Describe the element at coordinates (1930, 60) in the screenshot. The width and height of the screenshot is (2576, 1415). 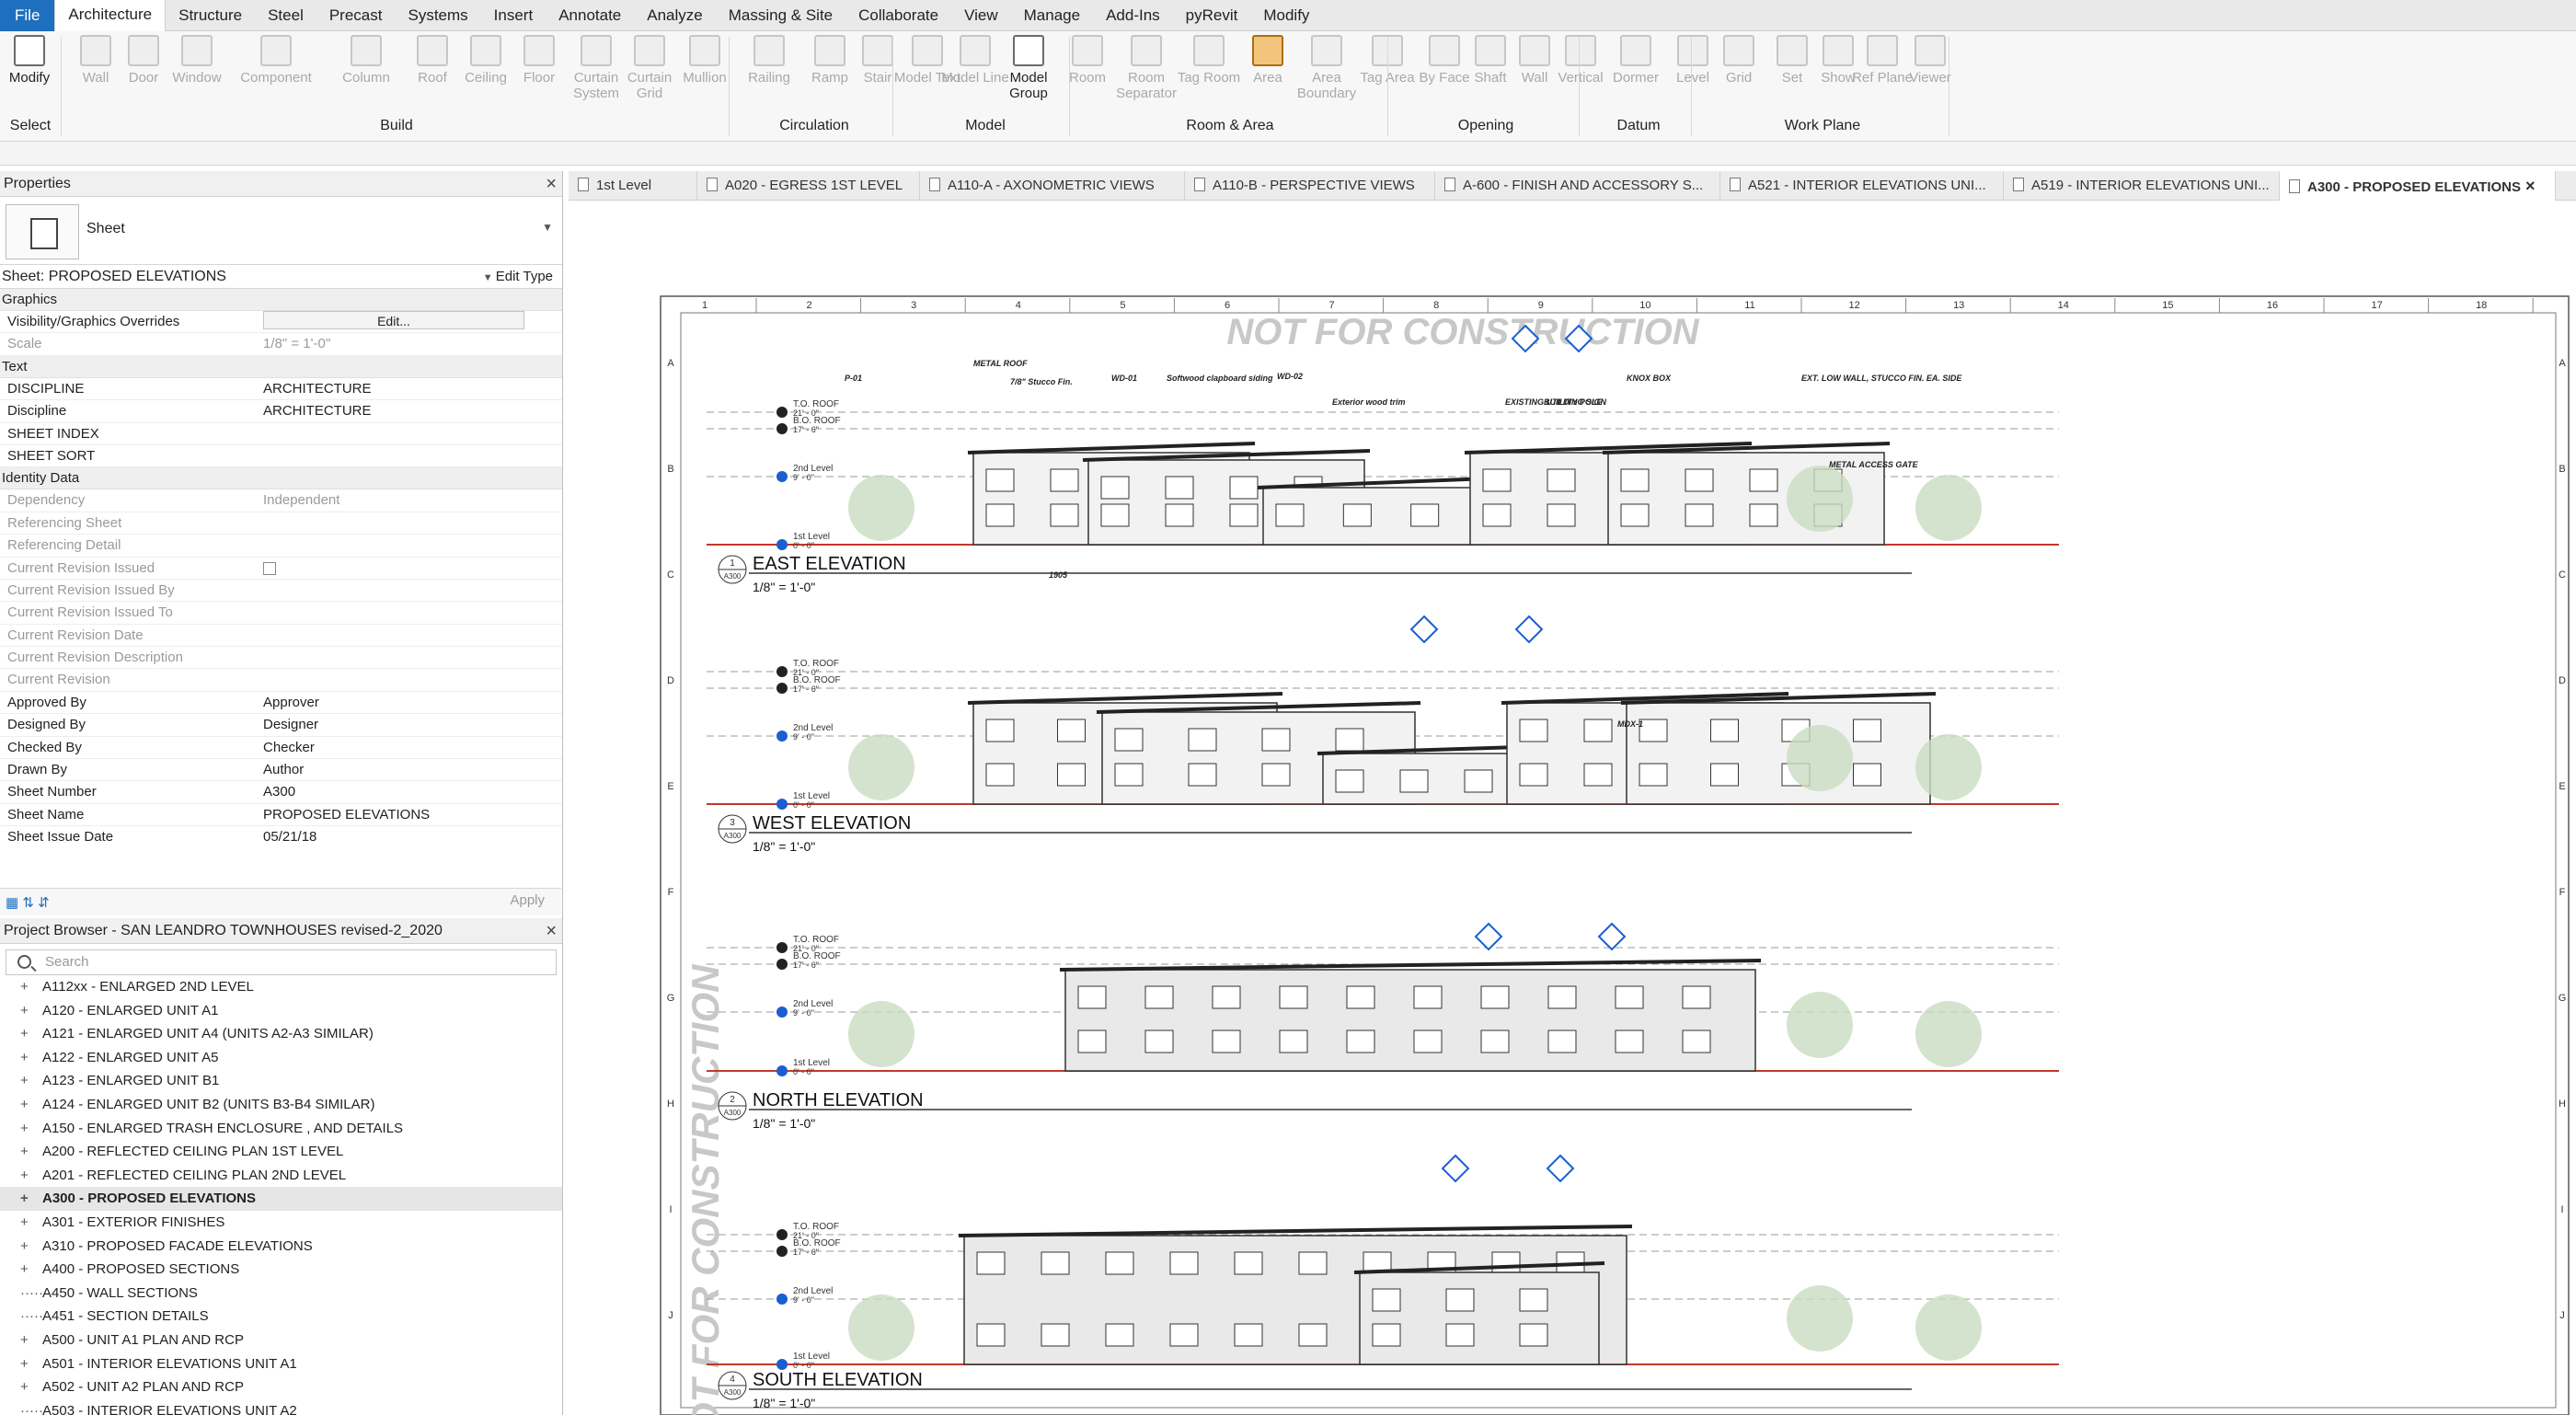
I see `tool-viewer: Viewer` at that location.